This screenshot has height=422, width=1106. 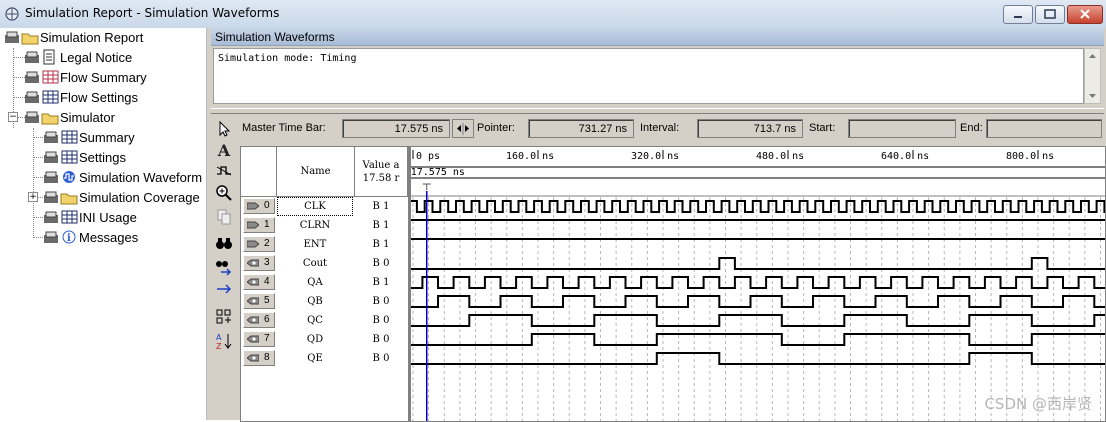 I want to click on expand-coverage-toggle: +, so click(x=33, y=197).